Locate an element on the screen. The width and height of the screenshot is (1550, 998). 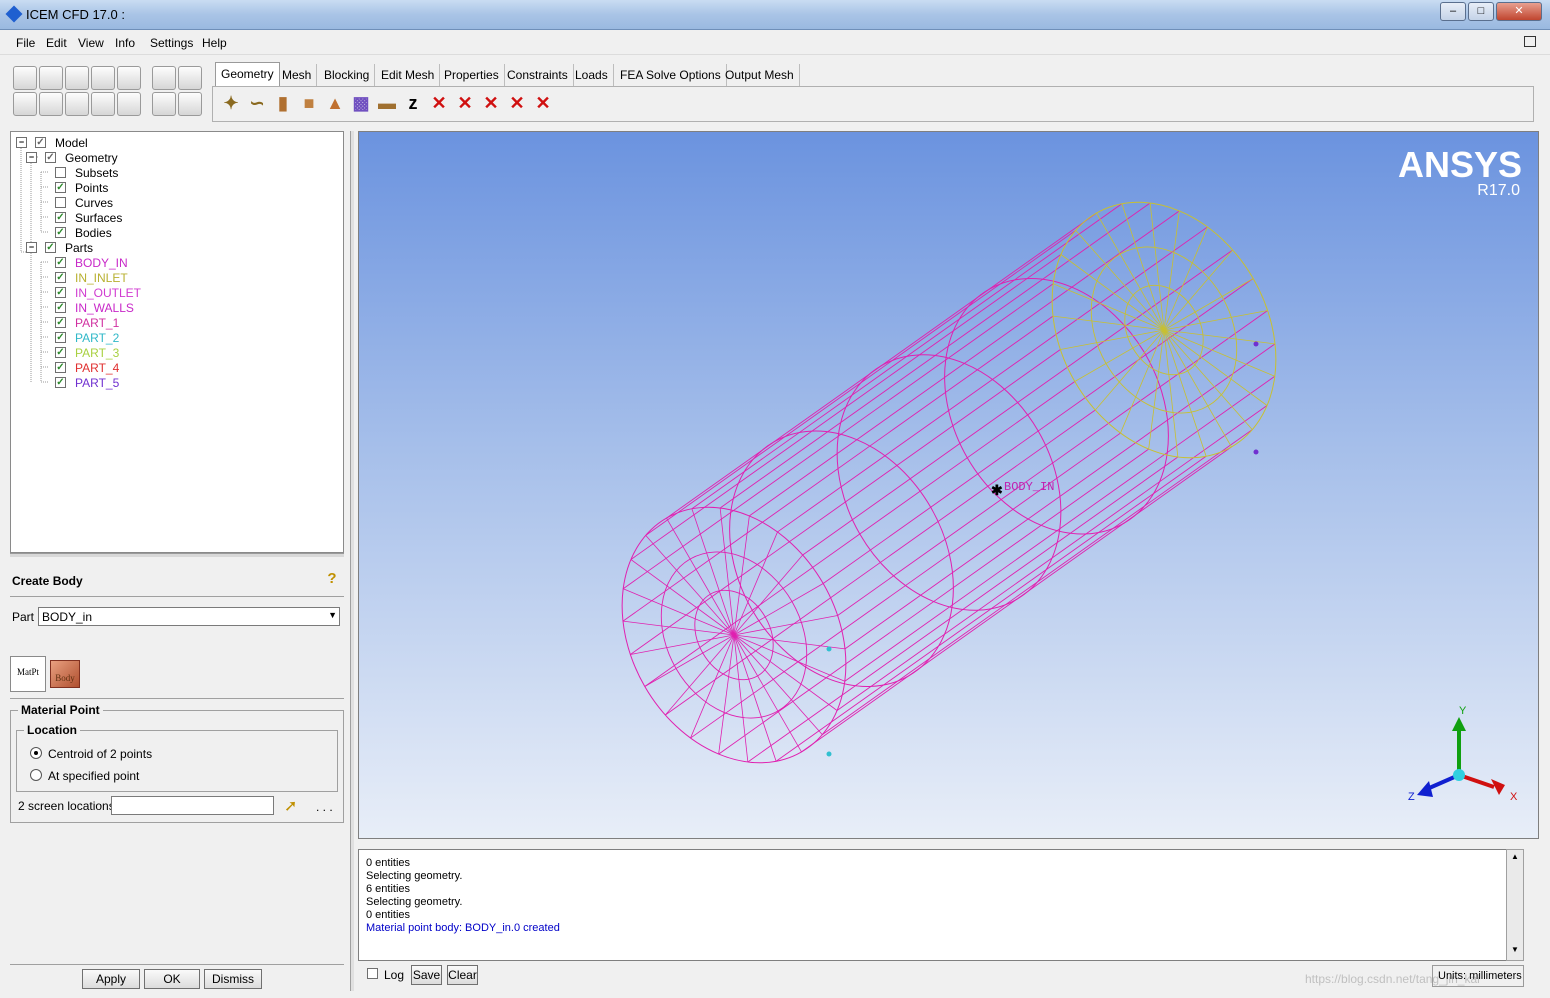
tab-blocking: Blocking is located at coordinates (347, 75).